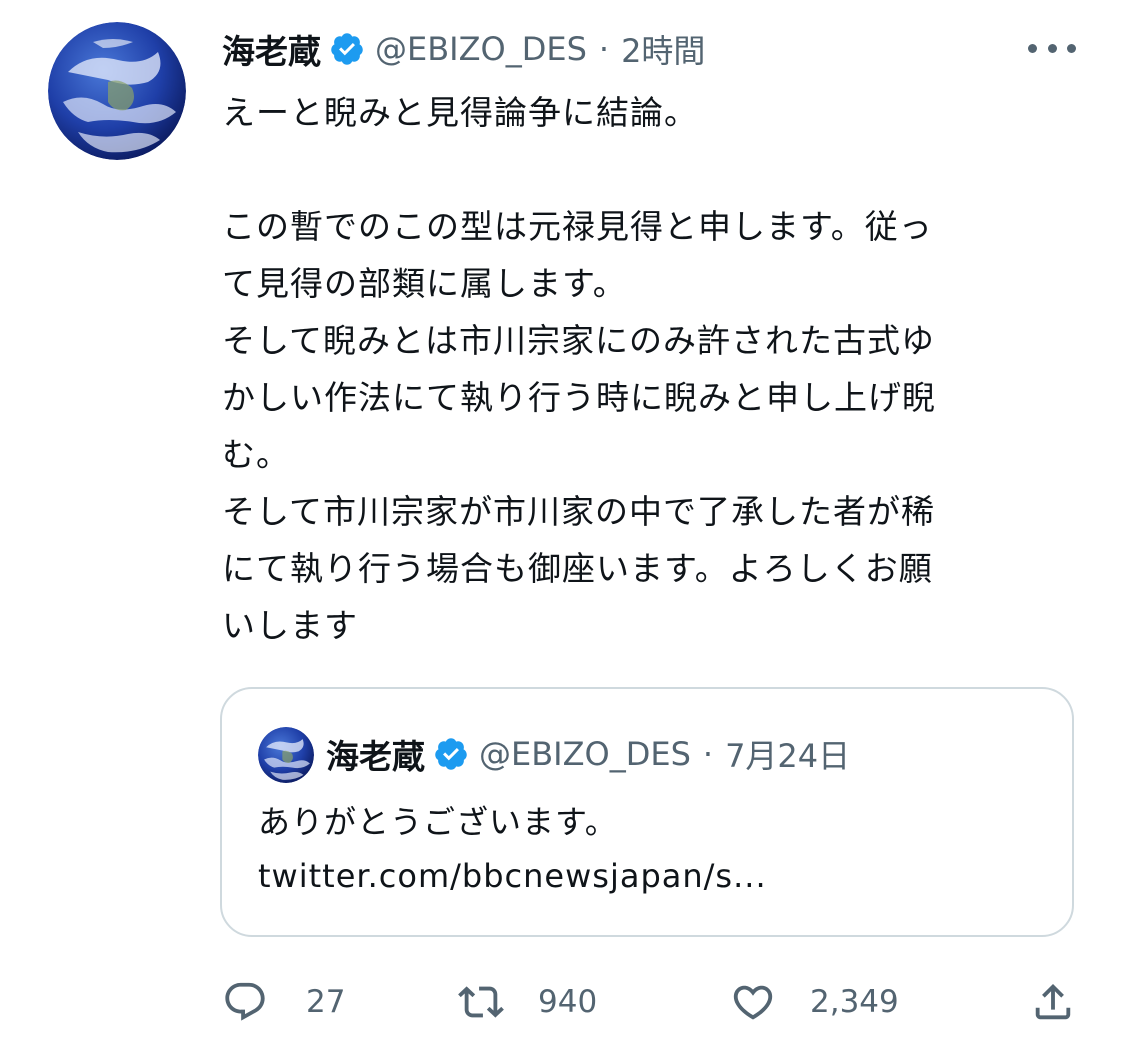 The width and height of the screenshot is (1125, 1052). What do you see at coordinates (375, 756) in the screenshot?
I see `quoted-author-name: 海老蔵` at bounding box center [375, 756].